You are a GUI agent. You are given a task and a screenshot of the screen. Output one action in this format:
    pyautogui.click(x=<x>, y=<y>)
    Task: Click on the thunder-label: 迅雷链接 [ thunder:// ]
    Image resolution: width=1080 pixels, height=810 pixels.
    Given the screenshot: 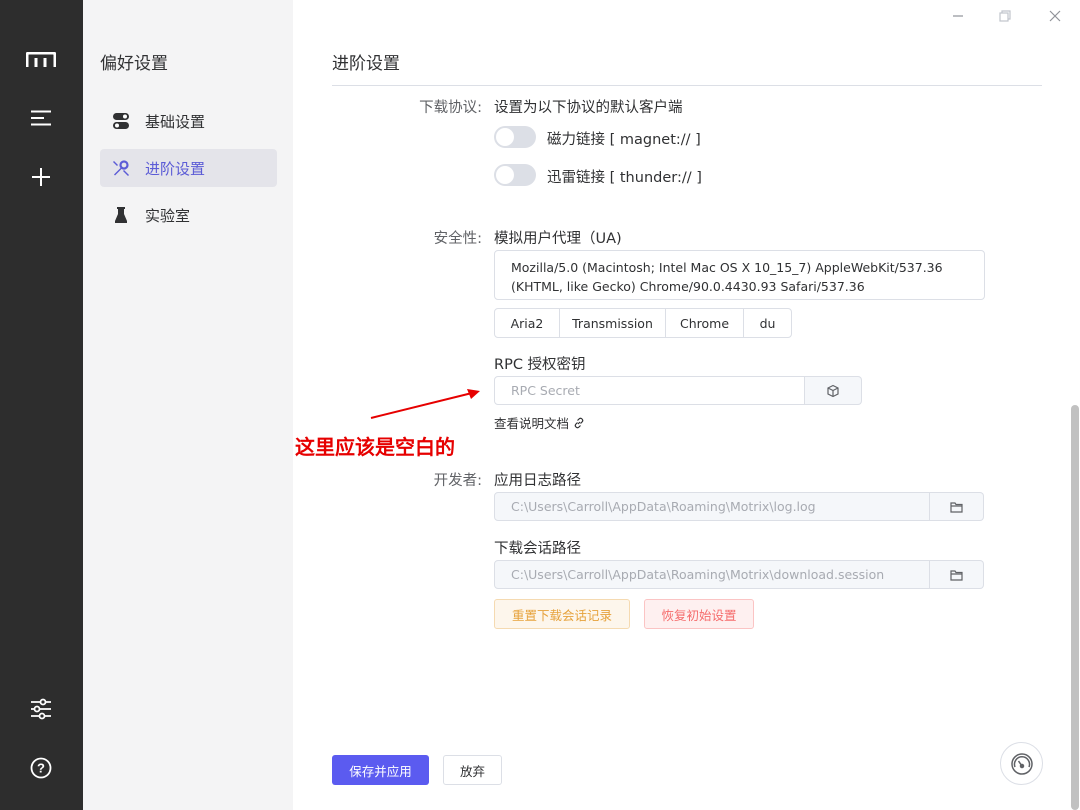 What is the action you would take?
    pyautogui.click(x=624, y=178)
    